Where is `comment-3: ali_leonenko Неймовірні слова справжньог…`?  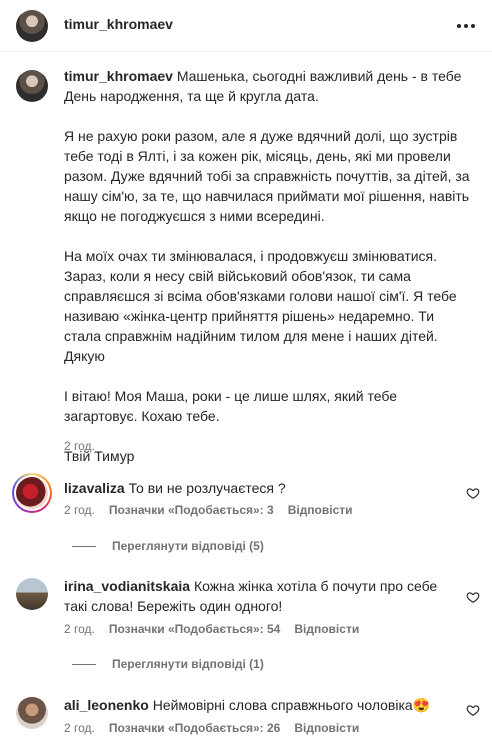 comment-3: ali_leonenko Неймовірні слова справжньог… is located at coordinates (264, 705).